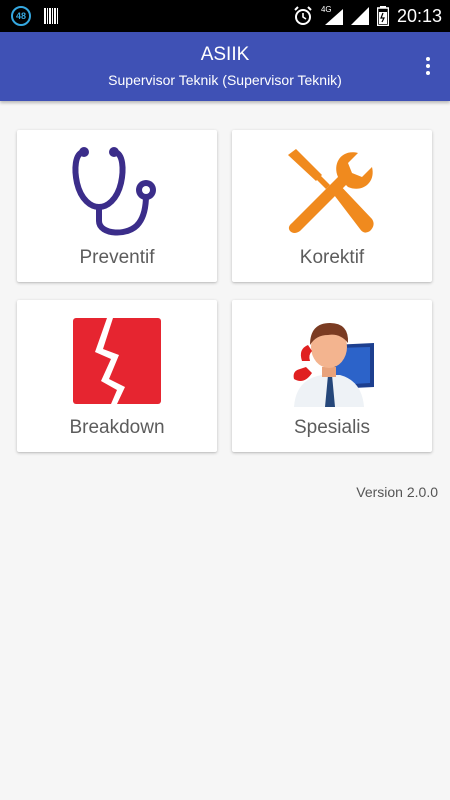 This screenshot has height=800, width=450. Describe the element at coordinates (225, 16) in the screenshot. I see `status-bar: 48 4G 20:13` at that location.